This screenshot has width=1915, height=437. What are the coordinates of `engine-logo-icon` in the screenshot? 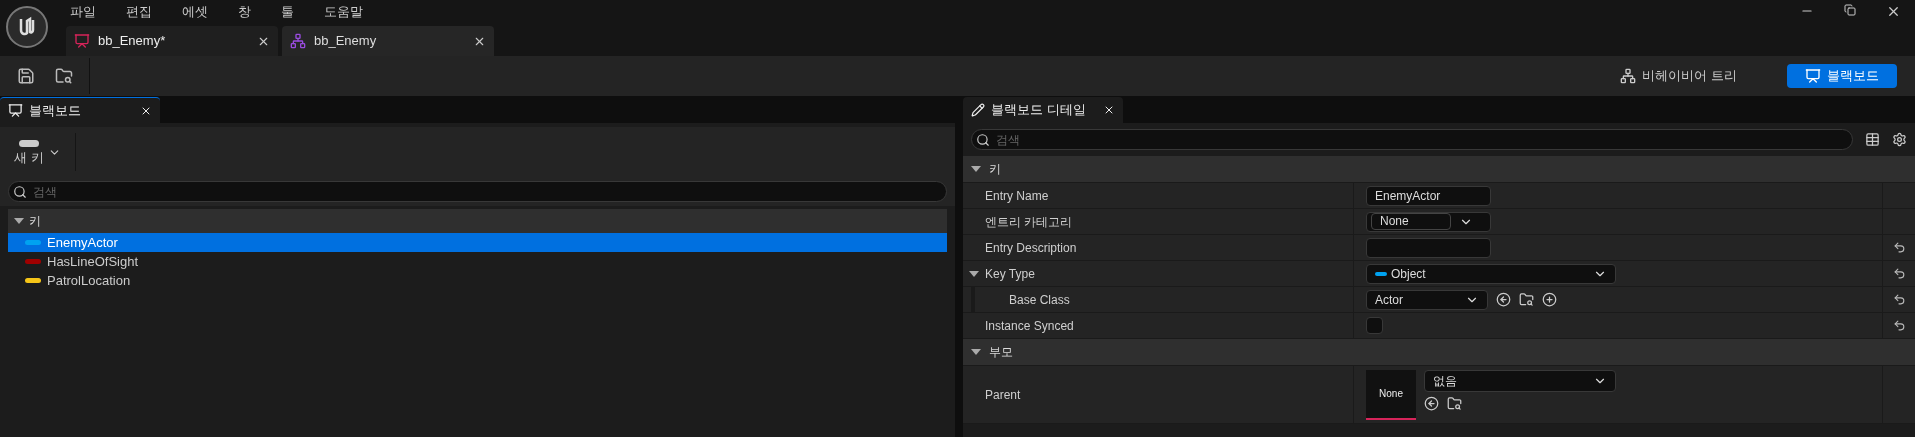 It's located at (27, 27).